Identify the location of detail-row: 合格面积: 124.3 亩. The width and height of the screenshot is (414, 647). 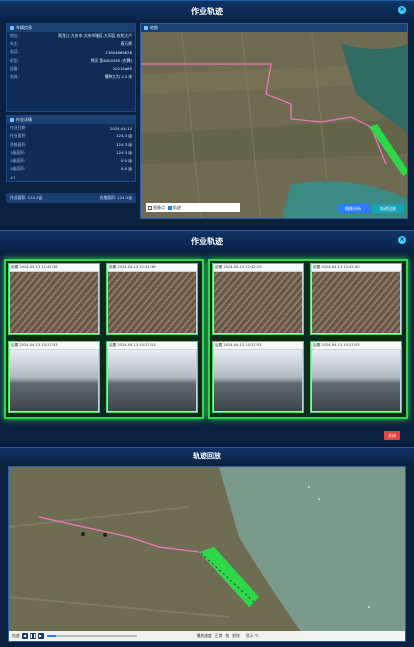
(71, 144).